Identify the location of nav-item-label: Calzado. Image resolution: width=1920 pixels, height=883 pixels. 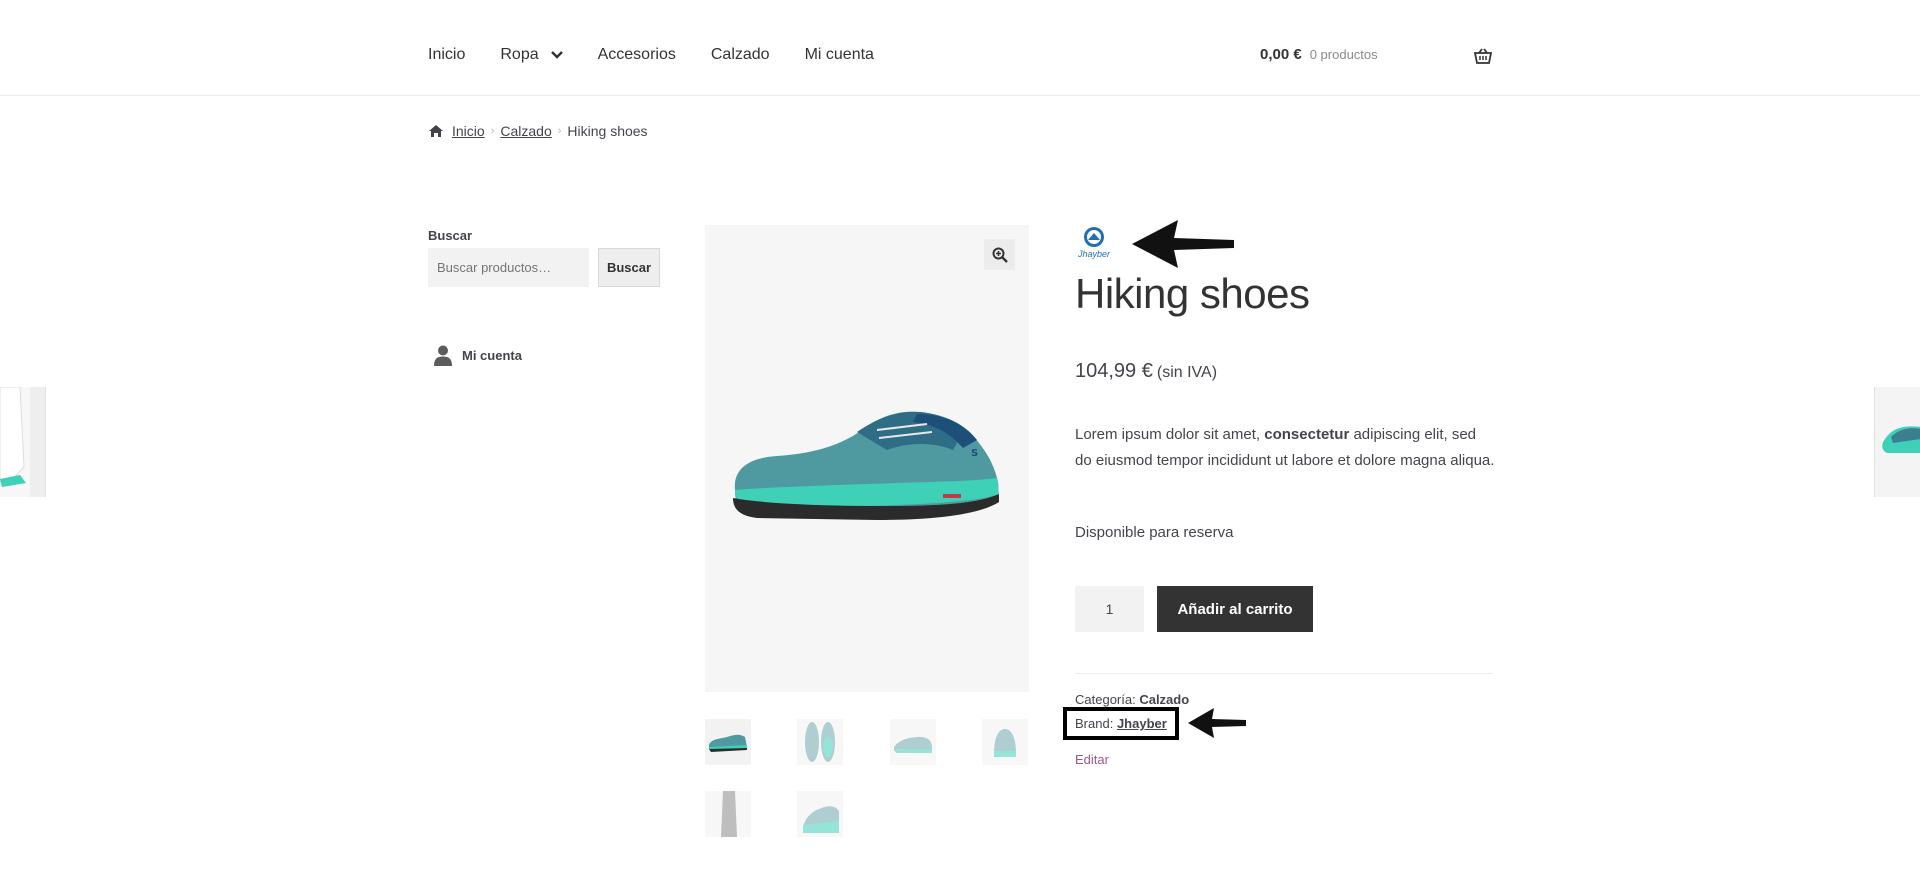
(740, 54).